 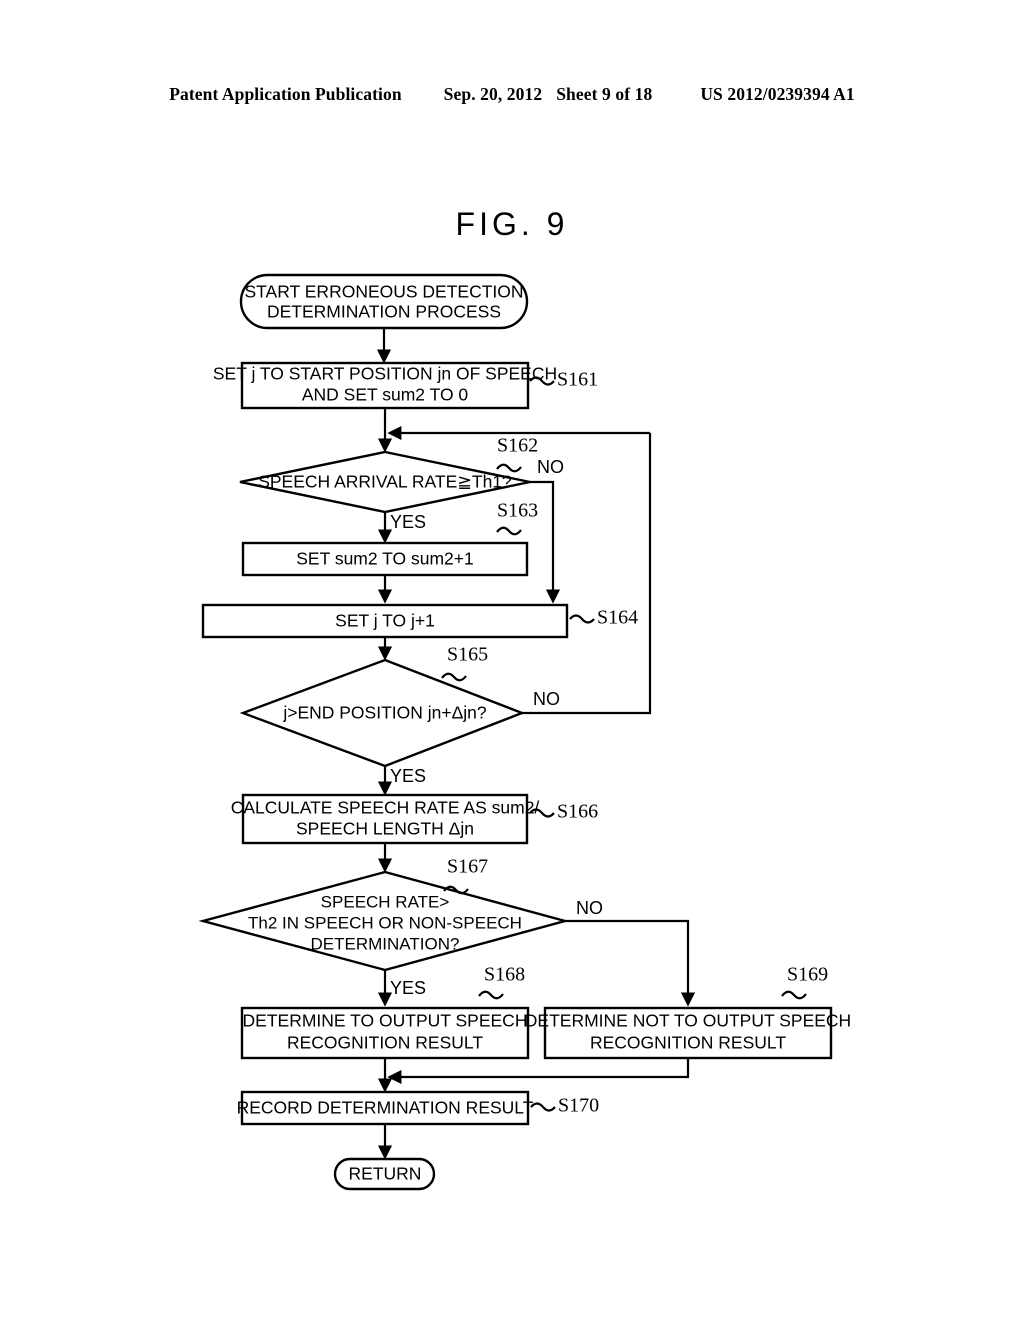 I want to click on node-s169-line2: RECOGNITION RESULT, so click(x=688, y=1043).